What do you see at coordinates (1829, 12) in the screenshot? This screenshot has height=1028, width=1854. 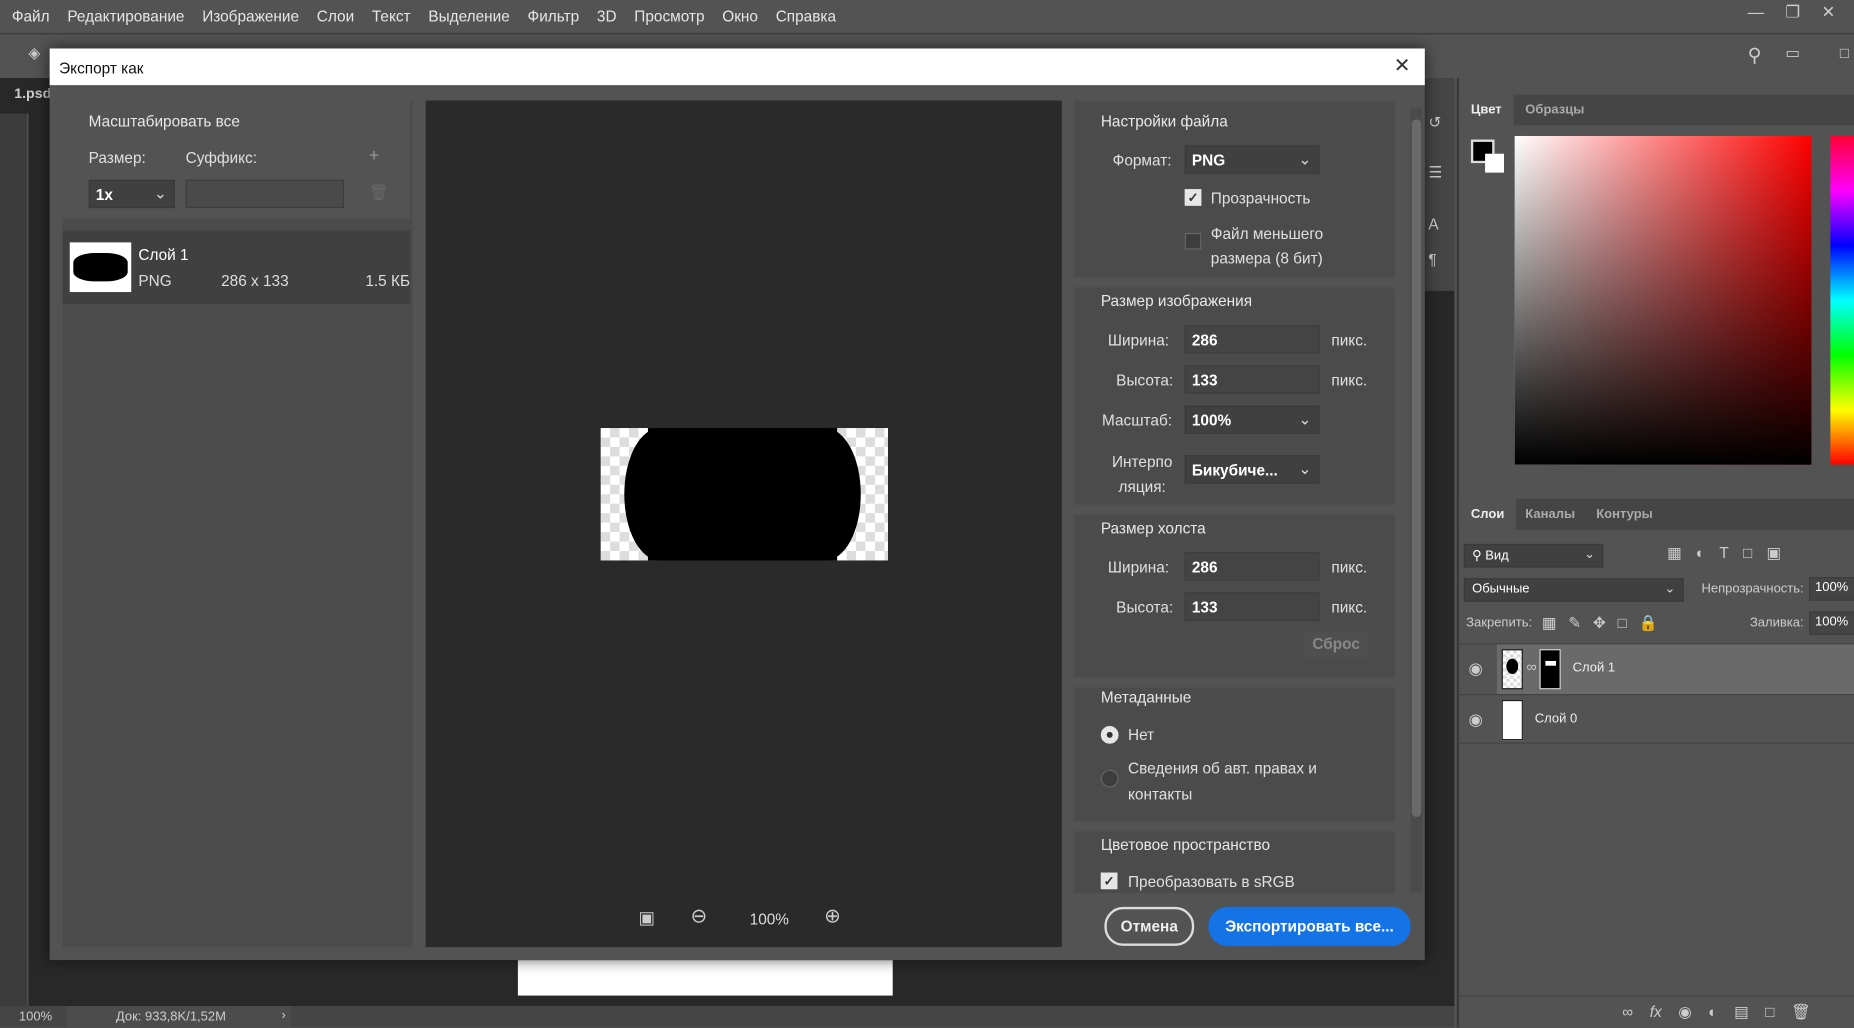 I see `close-window-icon: ✕` at bounding box center [1829, 12].